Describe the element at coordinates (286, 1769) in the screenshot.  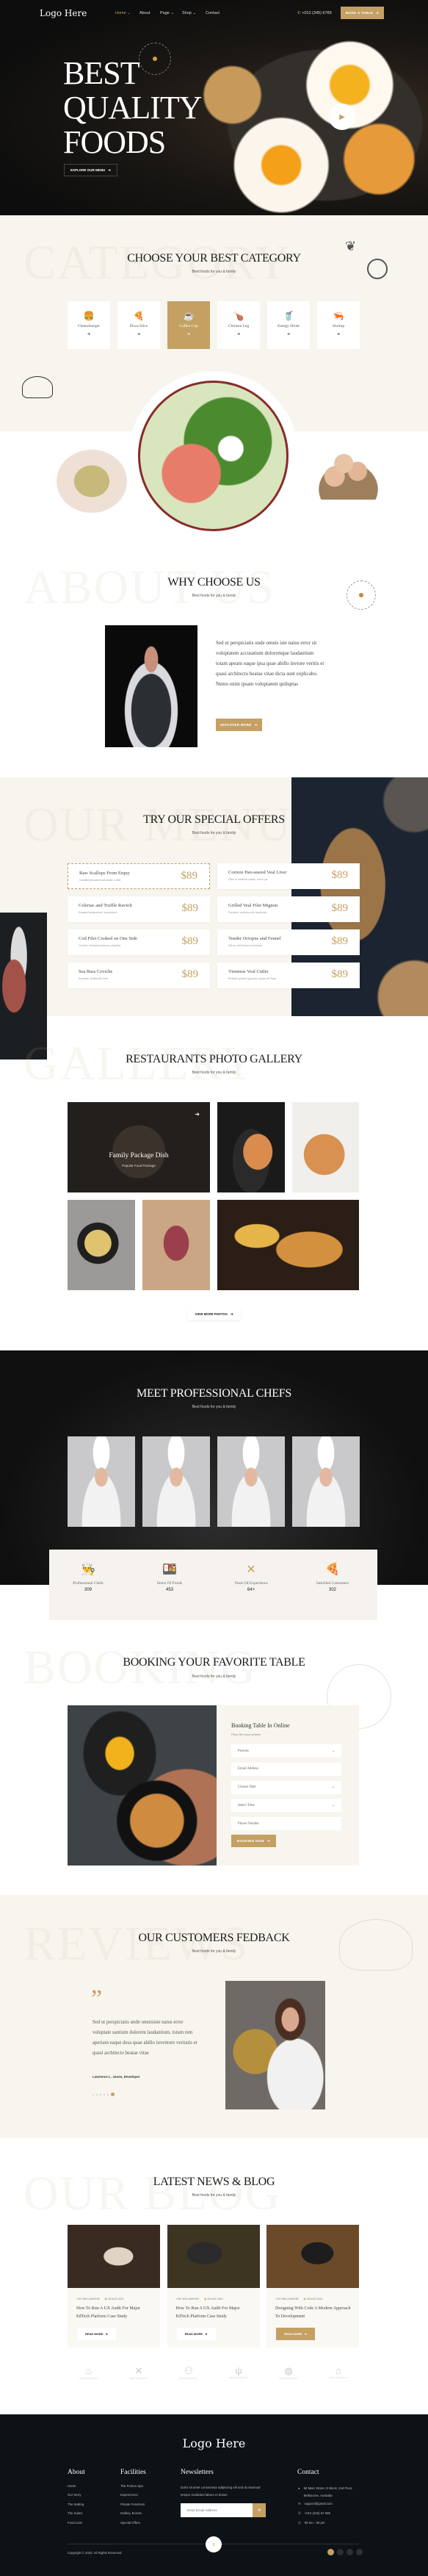
I see `booking-field-email-address: Email Address` at that location.